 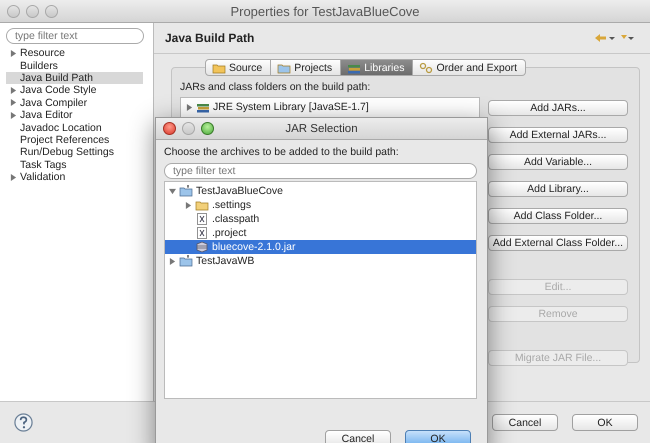 I want to click on tree-item: .project, so click(x=320, y=233).